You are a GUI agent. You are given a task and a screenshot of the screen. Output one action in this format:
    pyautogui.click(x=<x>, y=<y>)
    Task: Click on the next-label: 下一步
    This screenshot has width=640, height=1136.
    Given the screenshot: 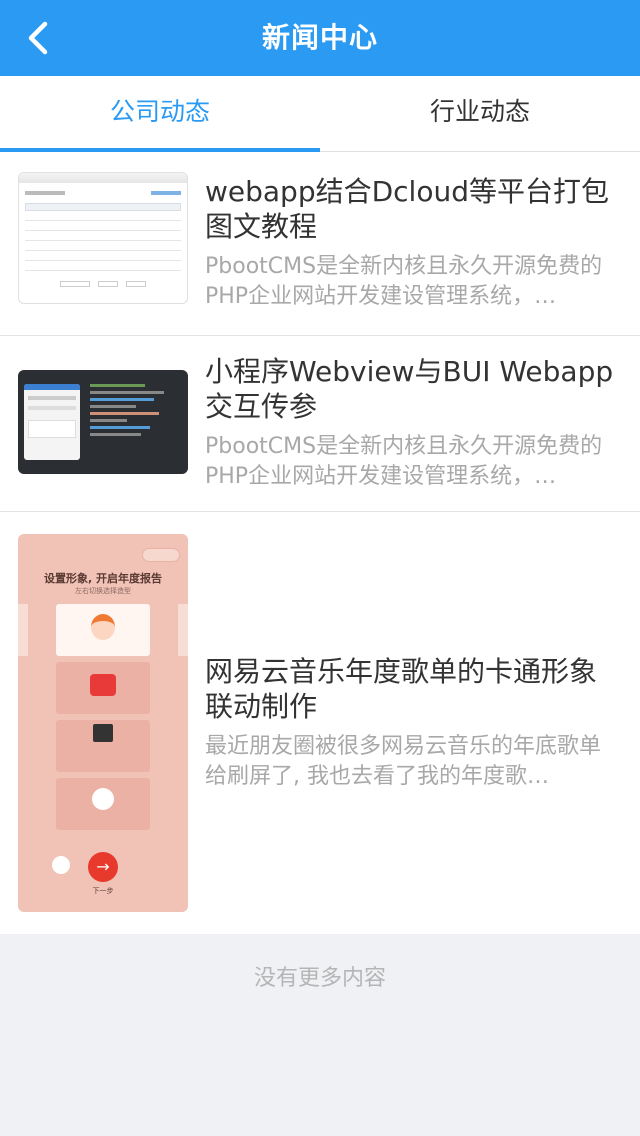 What is the action you would take?
    pyautogui.click(x=103, y=891)
    